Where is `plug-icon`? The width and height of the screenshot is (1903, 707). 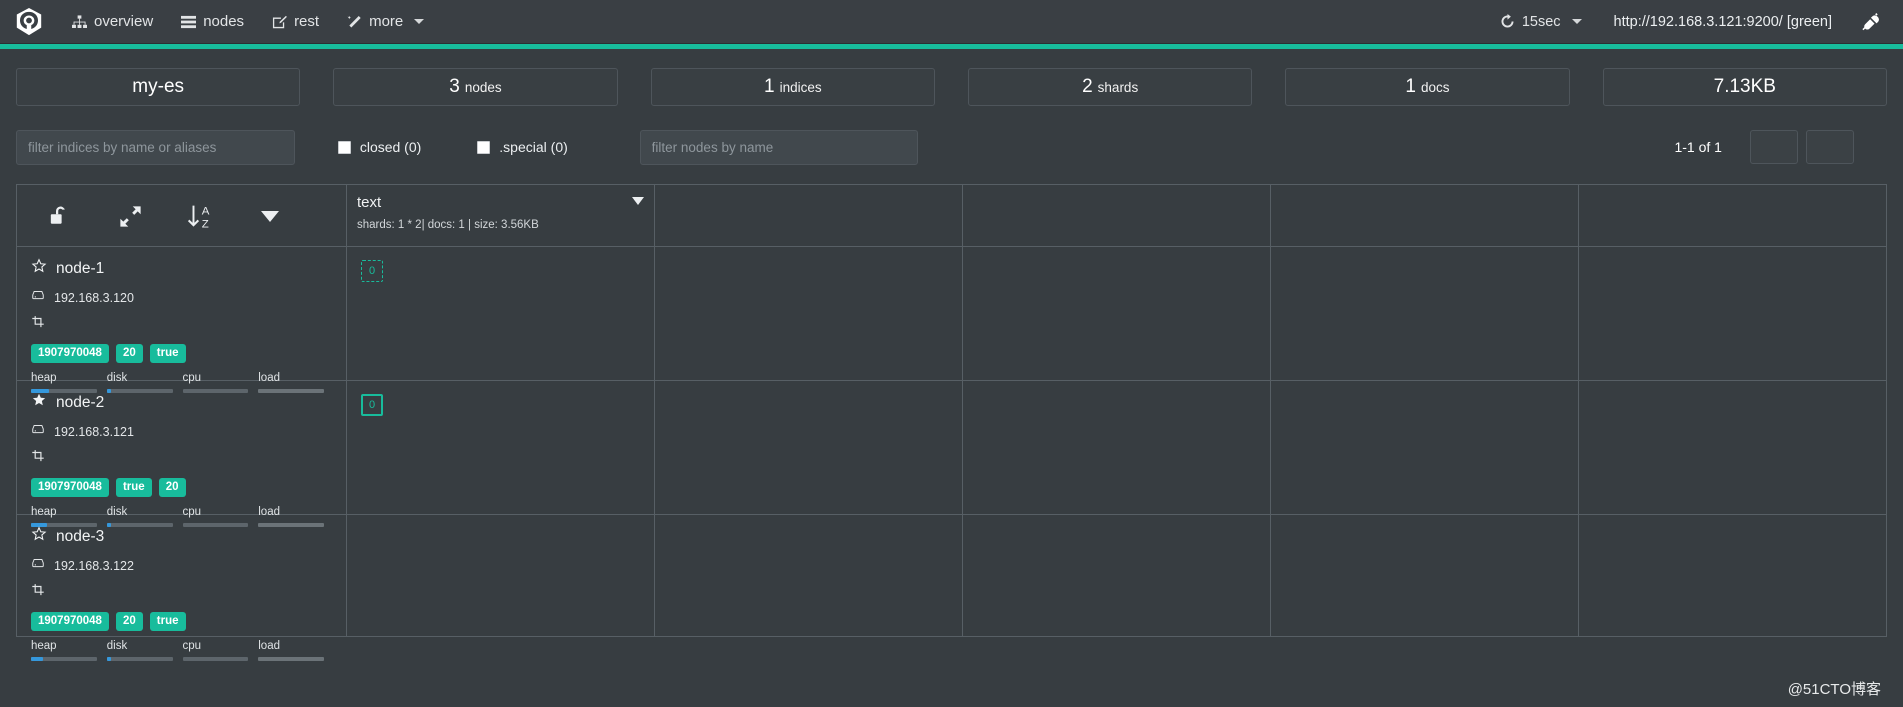 plug-icon is located at coordinates (1868, 21).